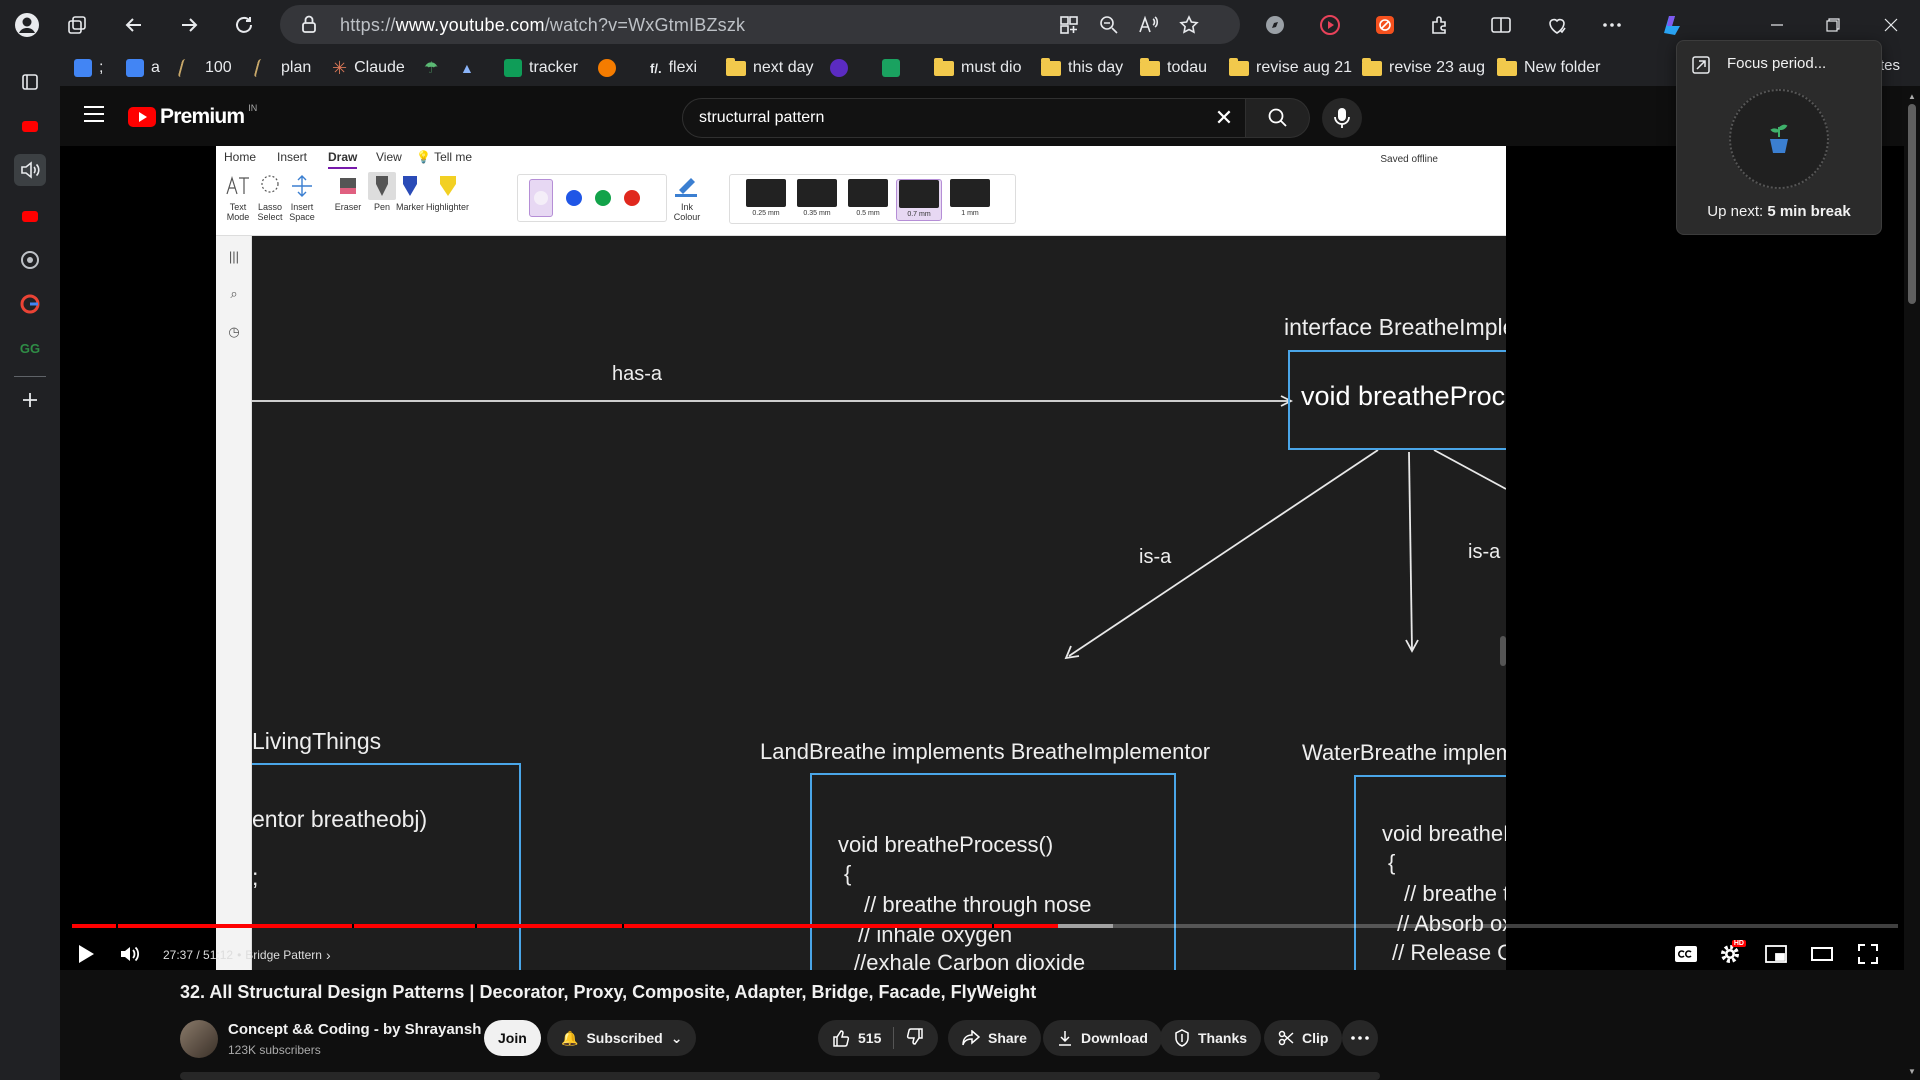 The height and width of the screenshot is (1080, 1920). What do you see at coordinates (1290, 68) in the screenshot?
I see `bookmark-folder-revise-aug-21: revise aug 21` at bounding box center [1290, 68].